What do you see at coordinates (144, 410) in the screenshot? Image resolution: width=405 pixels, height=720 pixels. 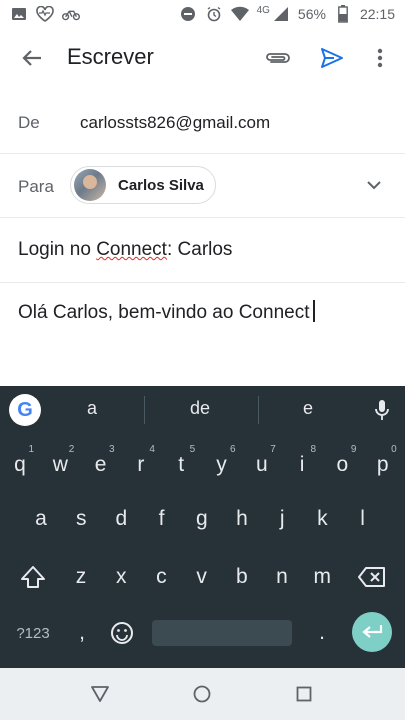 I see `suggestion-divider` at bounding box center [144, 410].